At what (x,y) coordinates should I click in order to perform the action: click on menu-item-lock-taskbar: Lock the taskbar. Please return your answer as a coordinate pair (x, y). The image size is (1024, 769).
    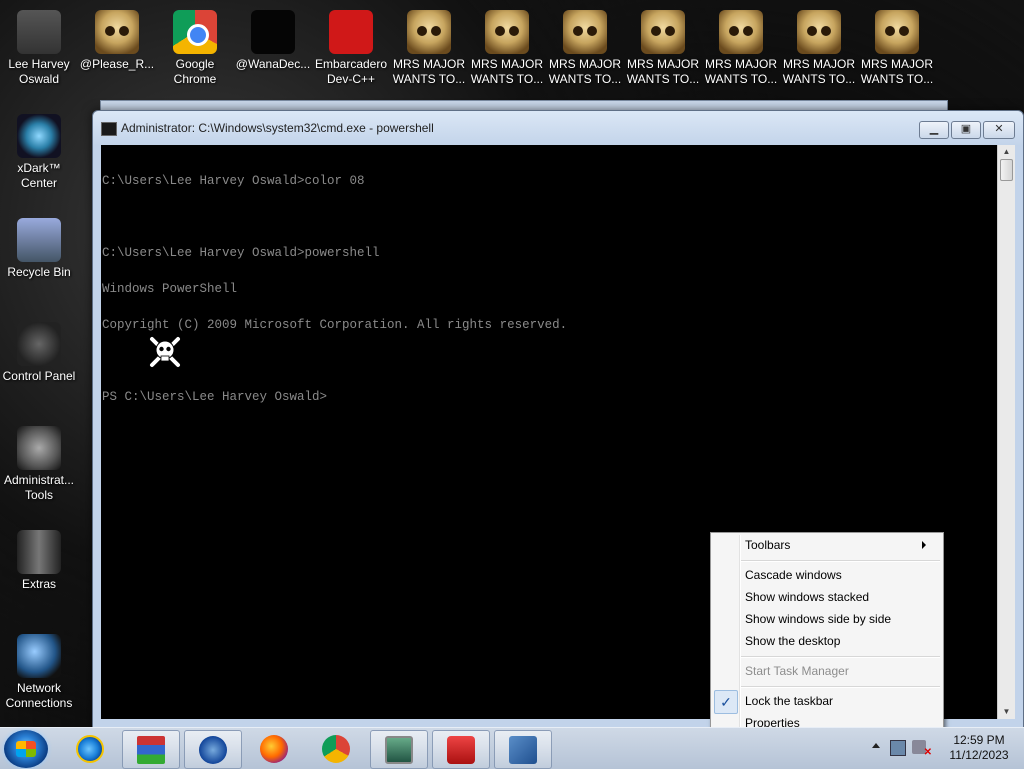
    Looking at the image, I should click on (789, 701).